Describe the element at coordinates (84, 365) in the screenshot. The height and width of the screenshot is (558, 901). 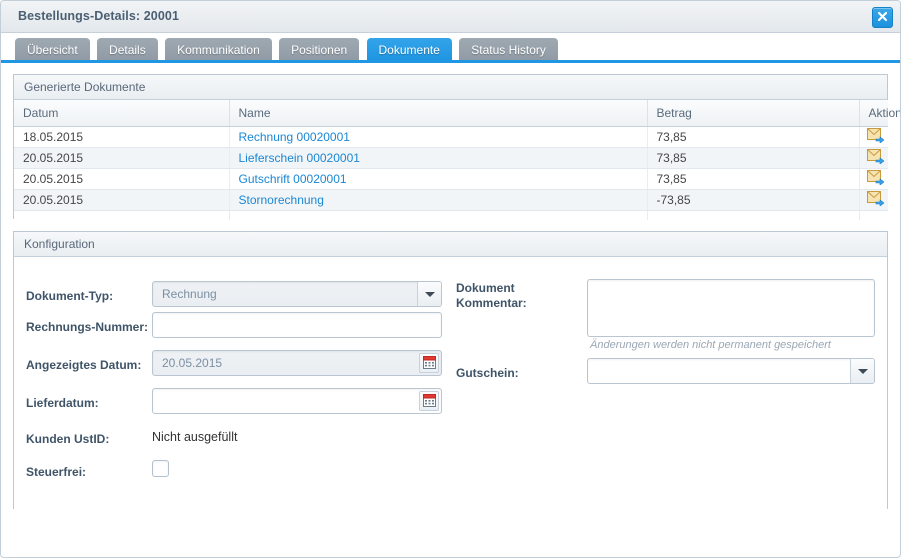
I see `label-angezeigtes-datum: Angezeigtes Datum:` at that location.